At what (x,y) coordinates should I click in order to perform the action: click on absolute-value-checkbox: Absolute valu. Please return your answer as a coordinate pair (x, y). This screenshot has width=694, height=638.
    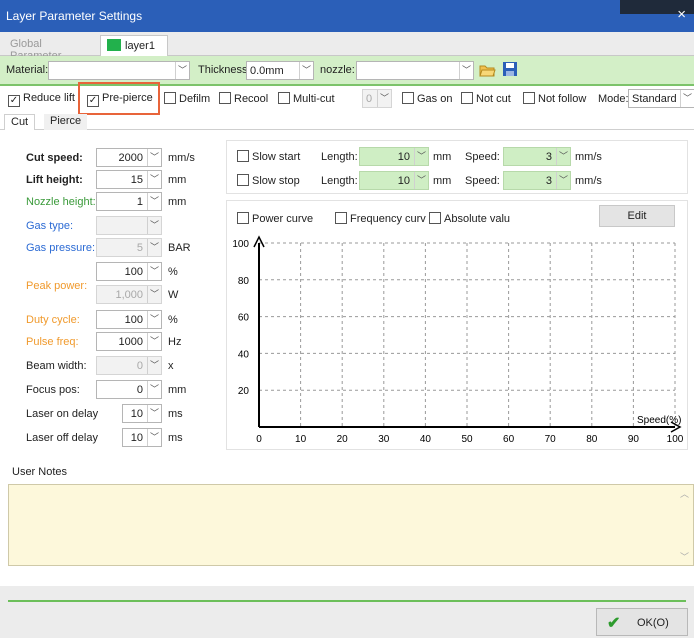
    Looking at the image, I should click on (469, 218).